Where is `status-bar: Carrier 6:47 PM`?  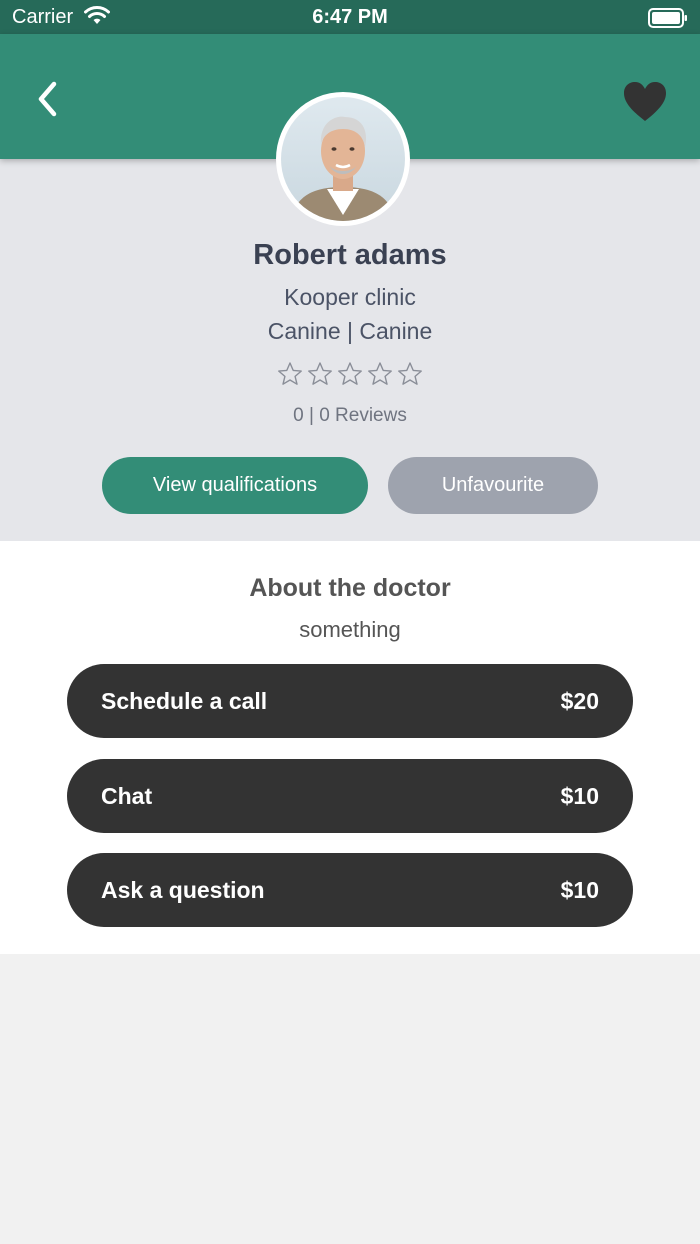
status-bar: Carrier 6:47 PM is located at coordinates (350, 17).